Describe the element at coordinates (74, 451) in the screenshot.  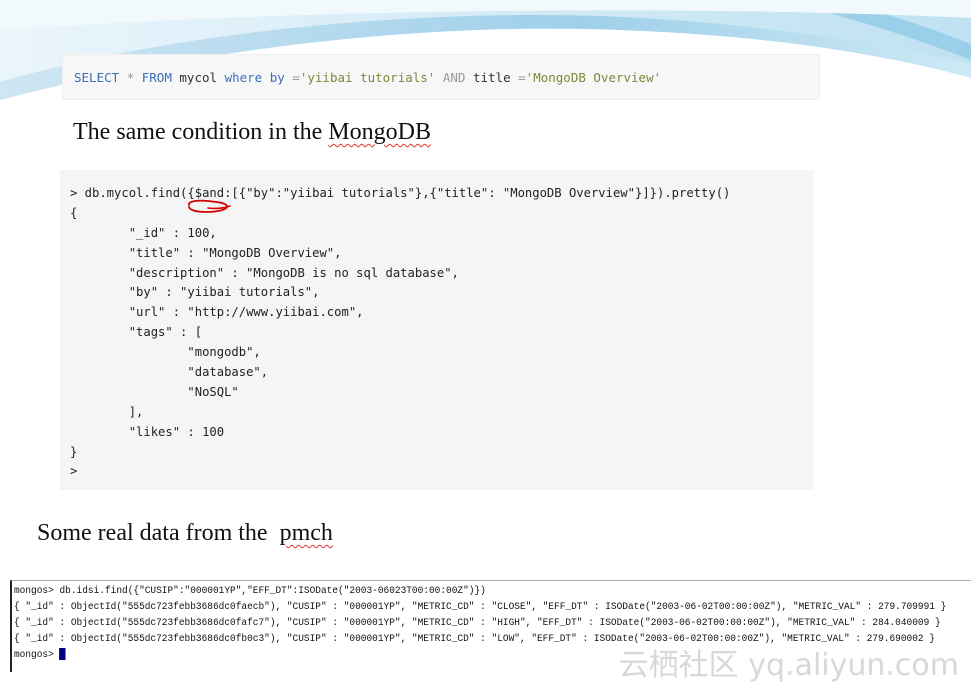
I see `shell-line: }` at that location.